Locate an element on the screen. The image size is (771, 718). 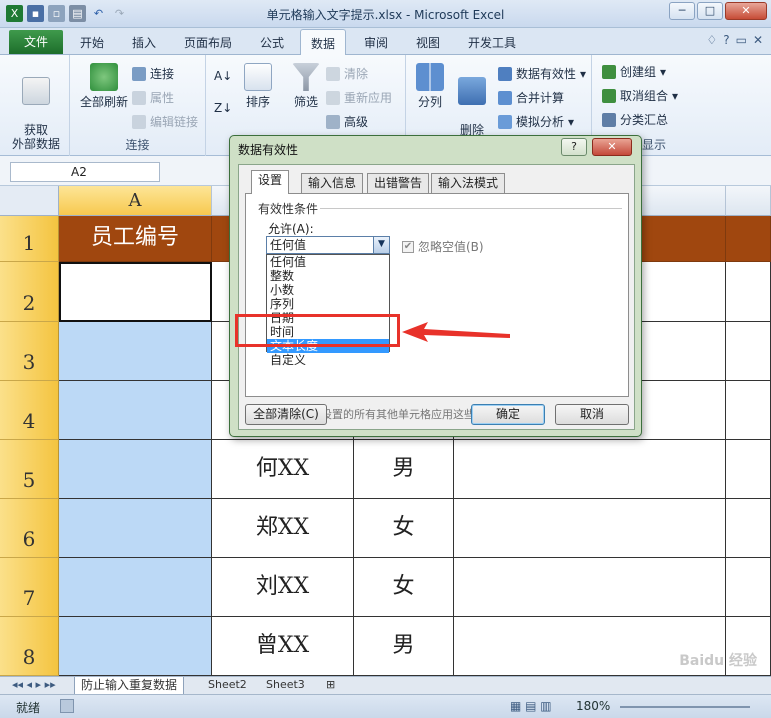
chevron-down-icon: ▼ is located at coordinates (381, 245).